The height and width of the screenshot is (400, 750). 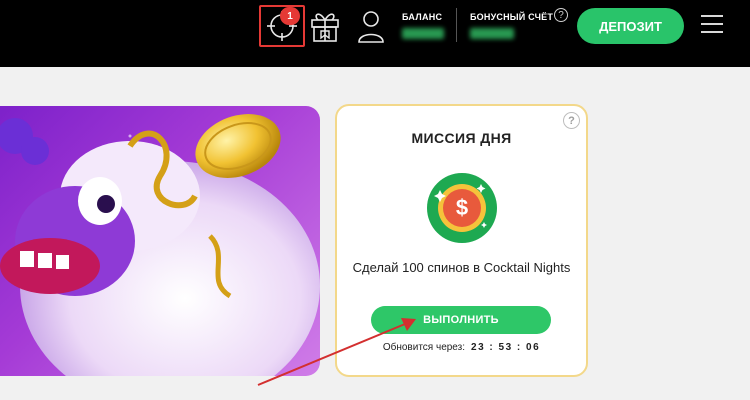 What do you see at coordinates (422, 17) in the screenshot?
I see `balance-label: БАЛАНС` at bounding box center [422, 17].